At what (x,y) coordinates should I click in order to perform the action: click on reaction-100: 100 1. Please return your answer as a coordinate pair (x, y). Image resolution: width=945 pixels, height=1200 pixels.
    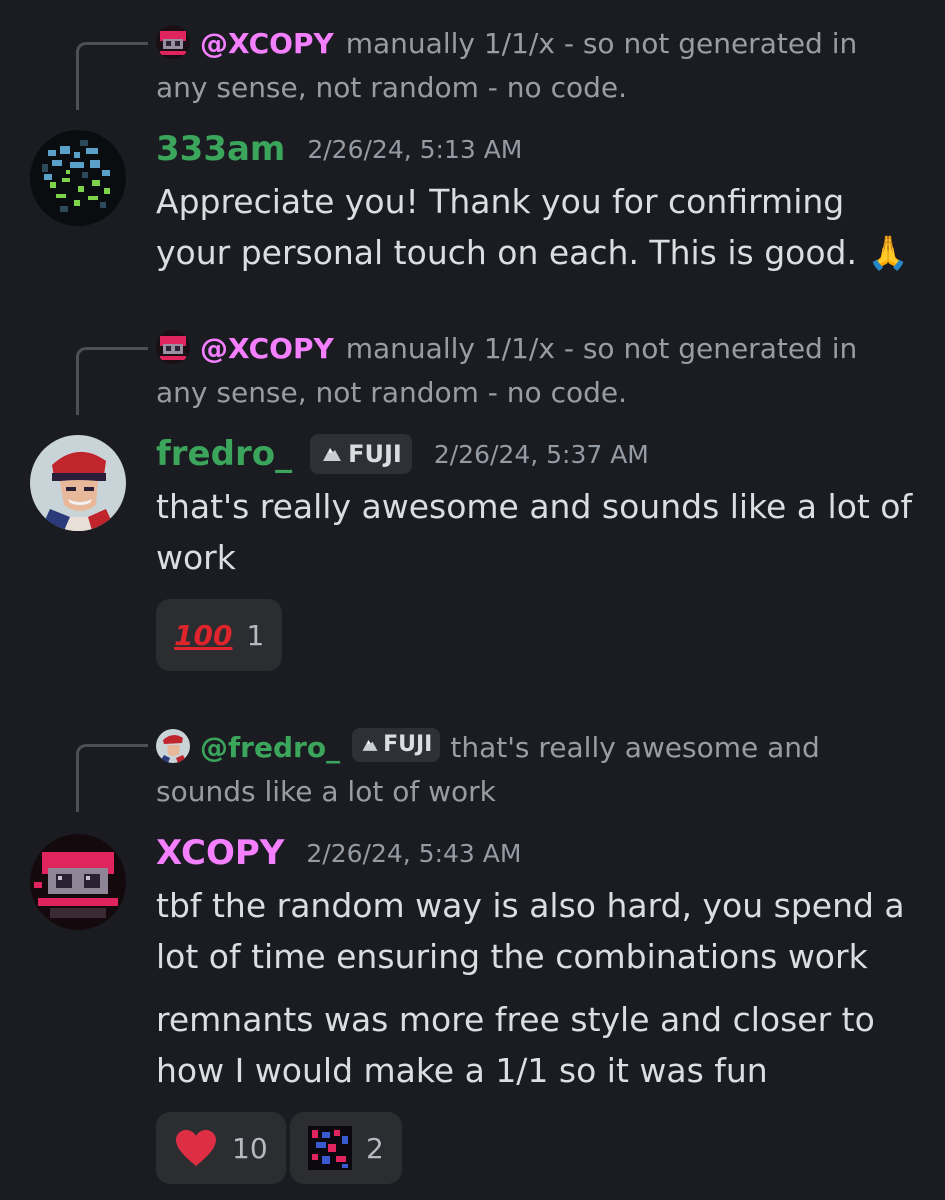
    Looking at the image, I should click on (219, 635).